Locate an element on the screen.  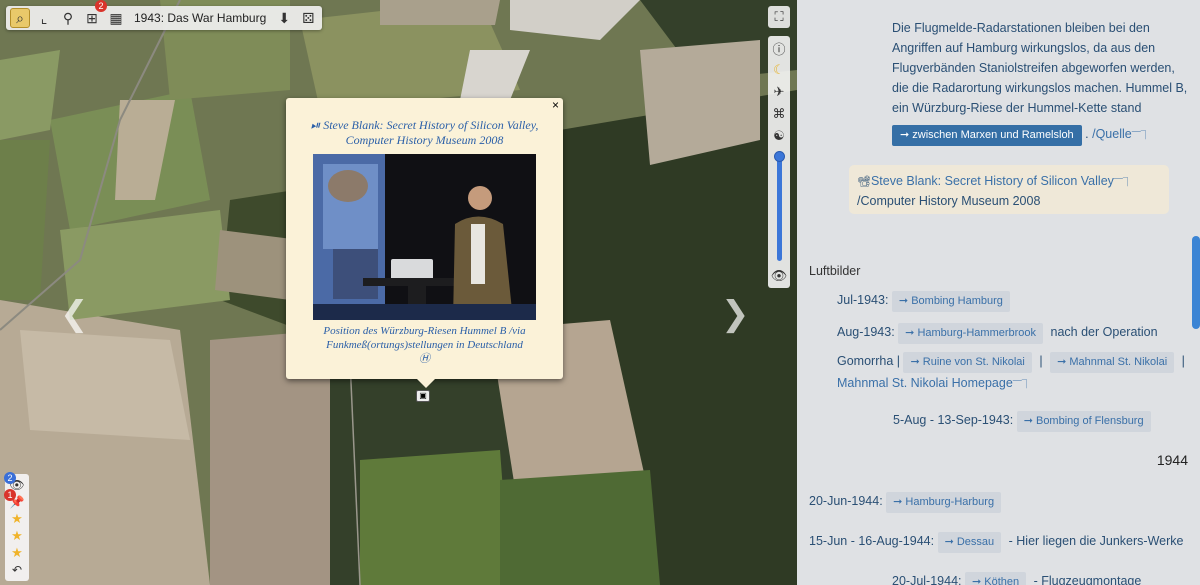
opacity-slider-knob is located at coordinates (779, 156).